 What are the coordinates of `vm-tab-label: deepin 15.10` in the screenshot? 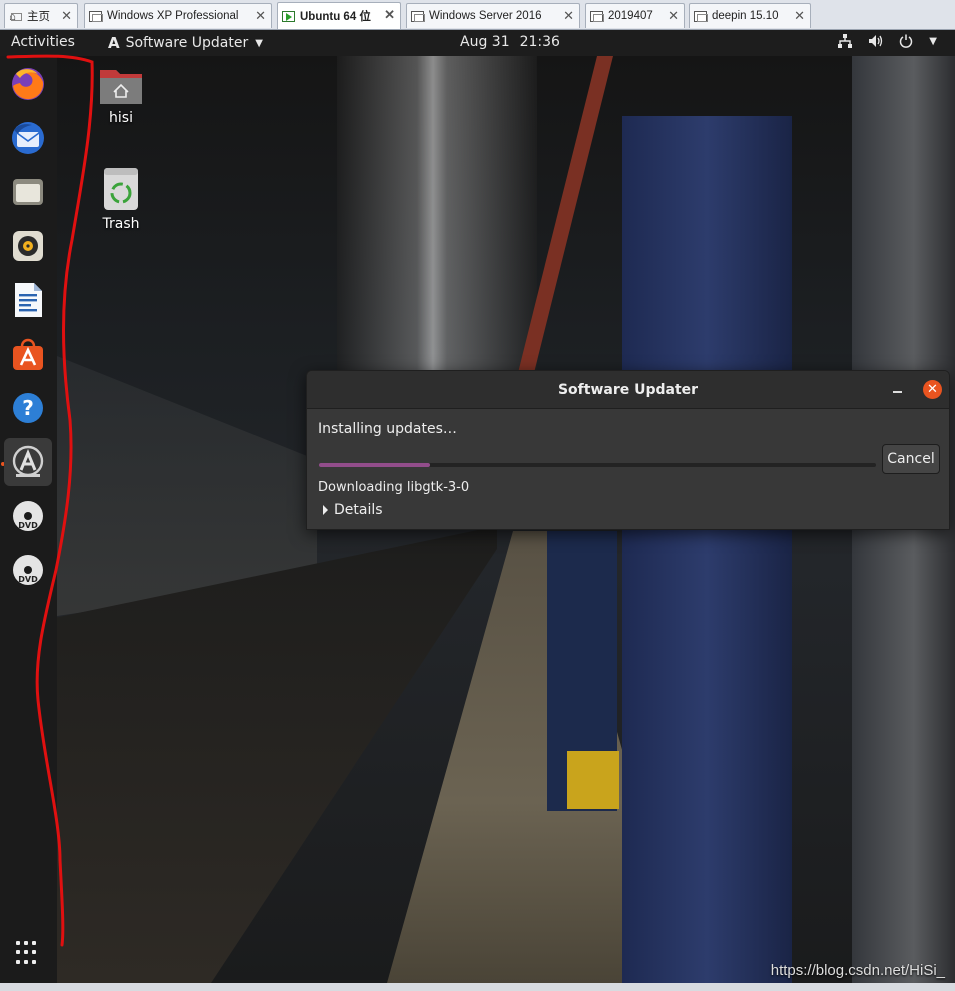 It's located at (745, 16).